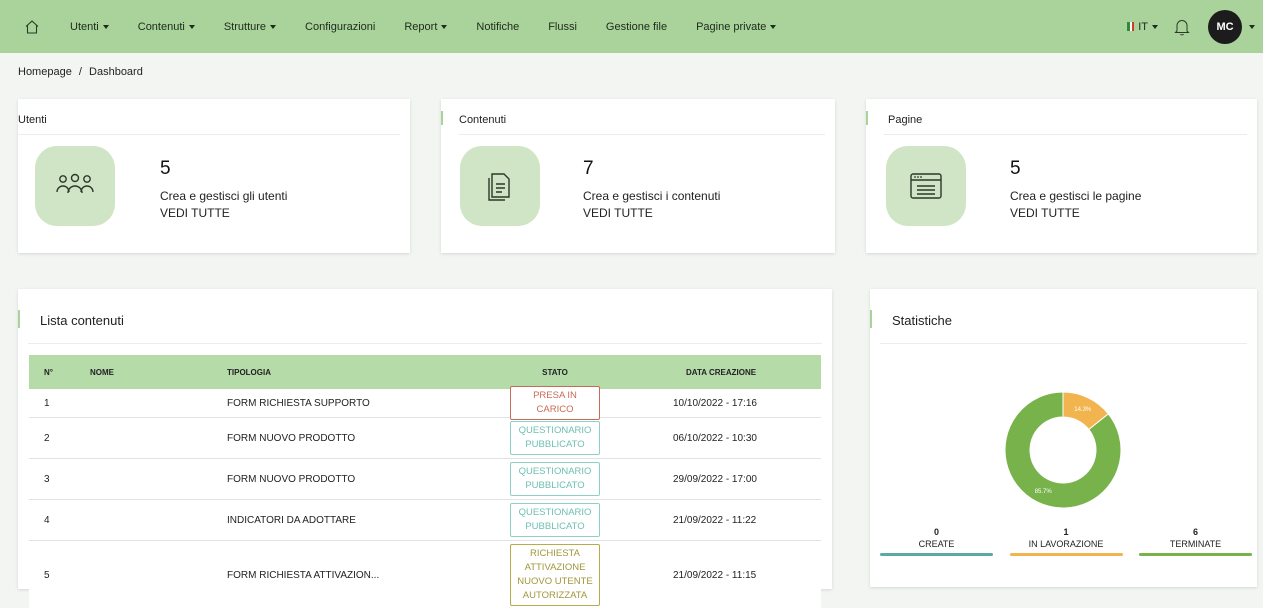  What do you see at coordinates (84, 26) in the screenshot?
I see `nav-item-label: Utenti` at bounding box center [84, 26].